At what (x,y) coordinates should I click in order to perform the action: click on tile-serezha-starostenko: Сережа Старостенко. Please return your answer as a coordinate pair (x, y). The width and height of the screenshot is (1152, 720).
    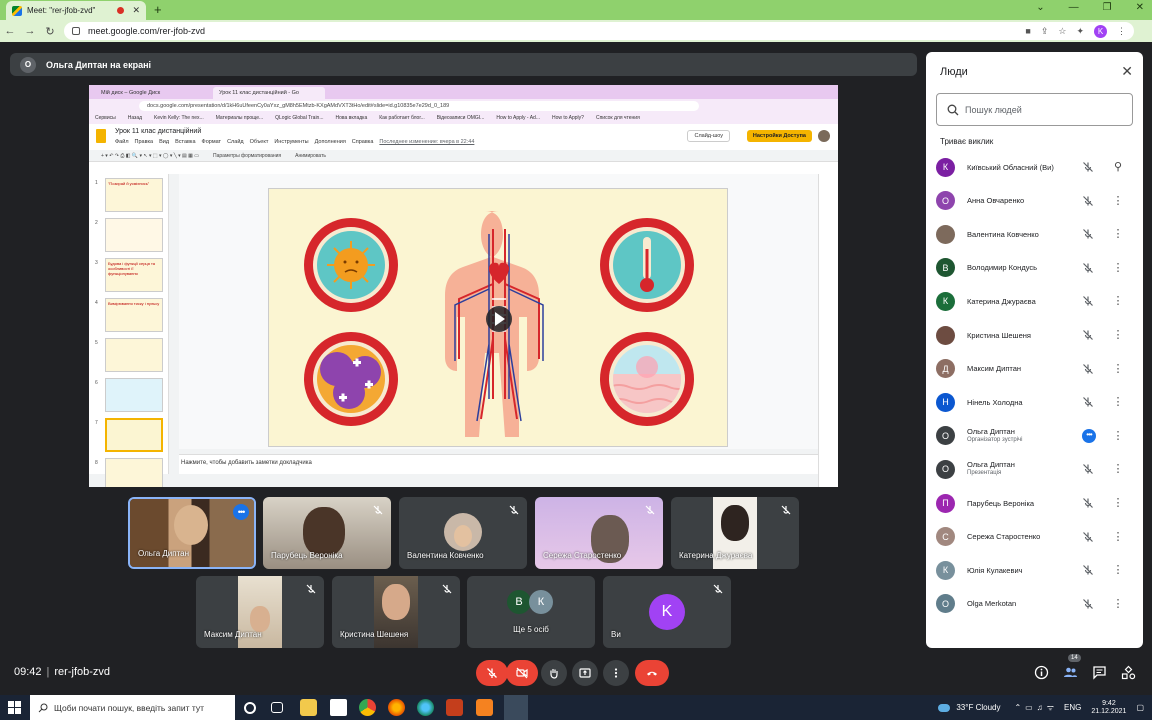
    Looking at the image, I should click on (599, 533).